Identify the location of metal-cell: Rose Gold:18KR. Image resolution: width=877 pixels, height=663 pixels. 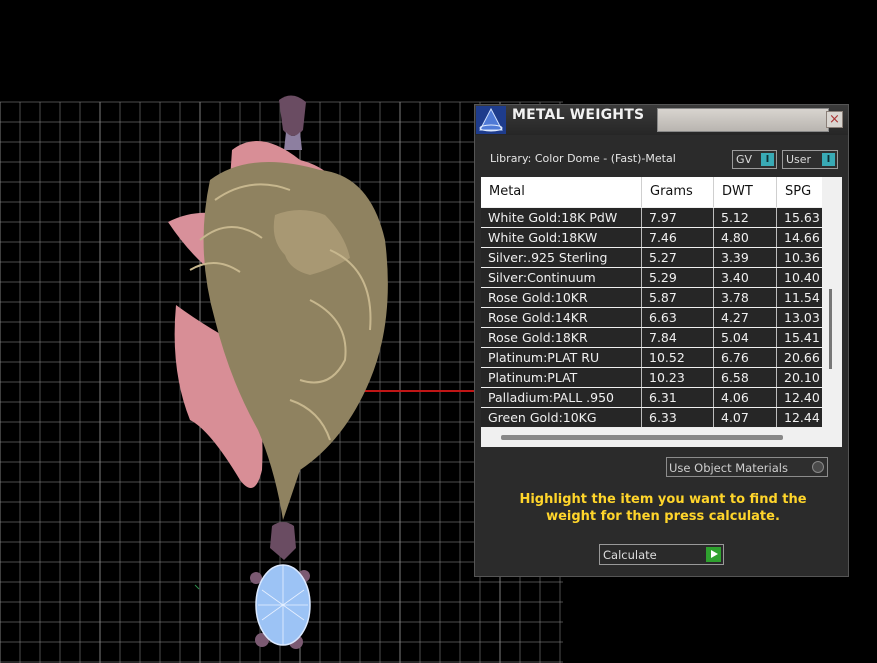
(561, 337).